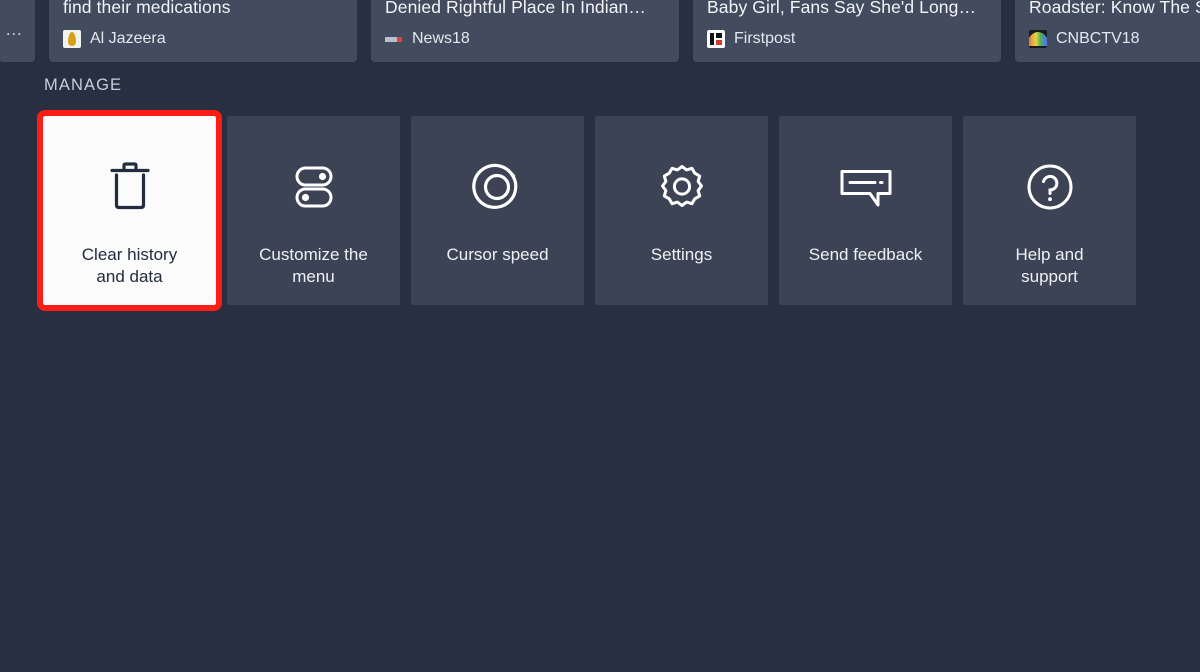  Describe the element at coordinates (129, 187) in the screenshot. I see `trash-can-icon` at that location.